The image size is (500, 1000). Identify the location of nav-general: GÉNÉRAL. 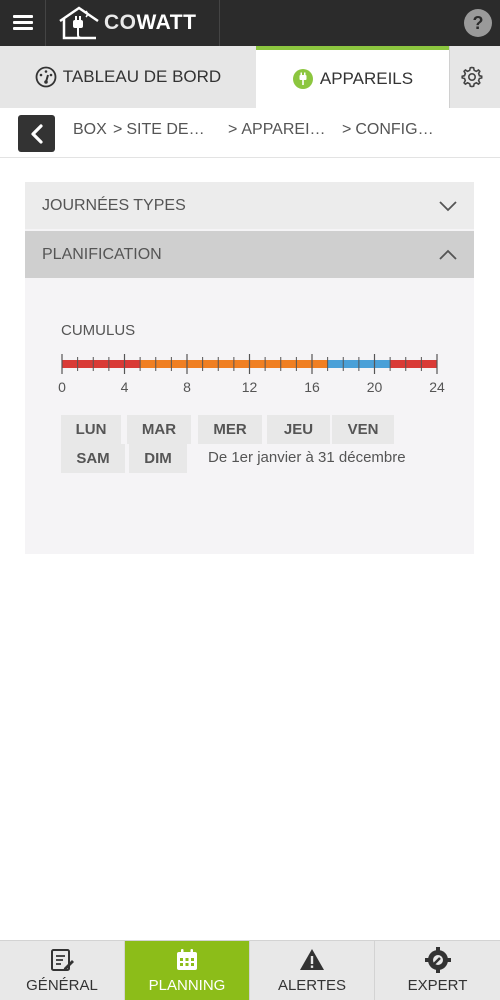
(62, 970).